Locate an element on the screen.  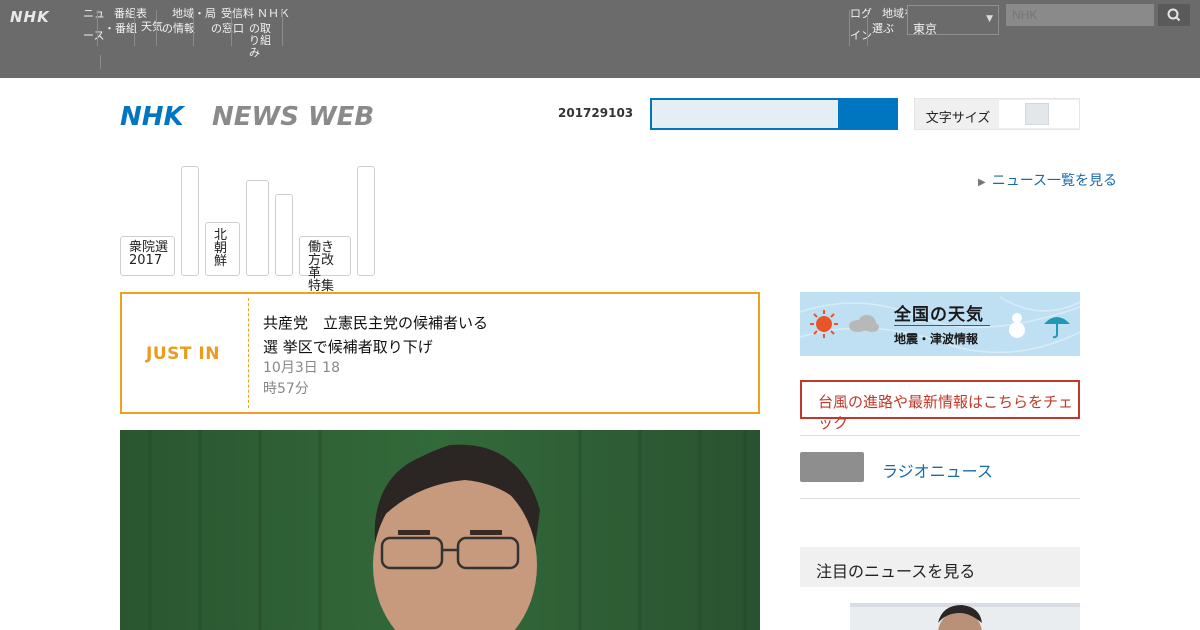
global-nav-item-initiatives: ＮＨＫ の取り組み is located at coordinates (269, 33).